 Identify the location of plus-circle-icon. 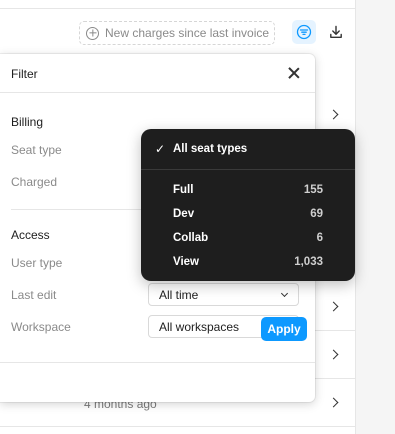
(92, 33).